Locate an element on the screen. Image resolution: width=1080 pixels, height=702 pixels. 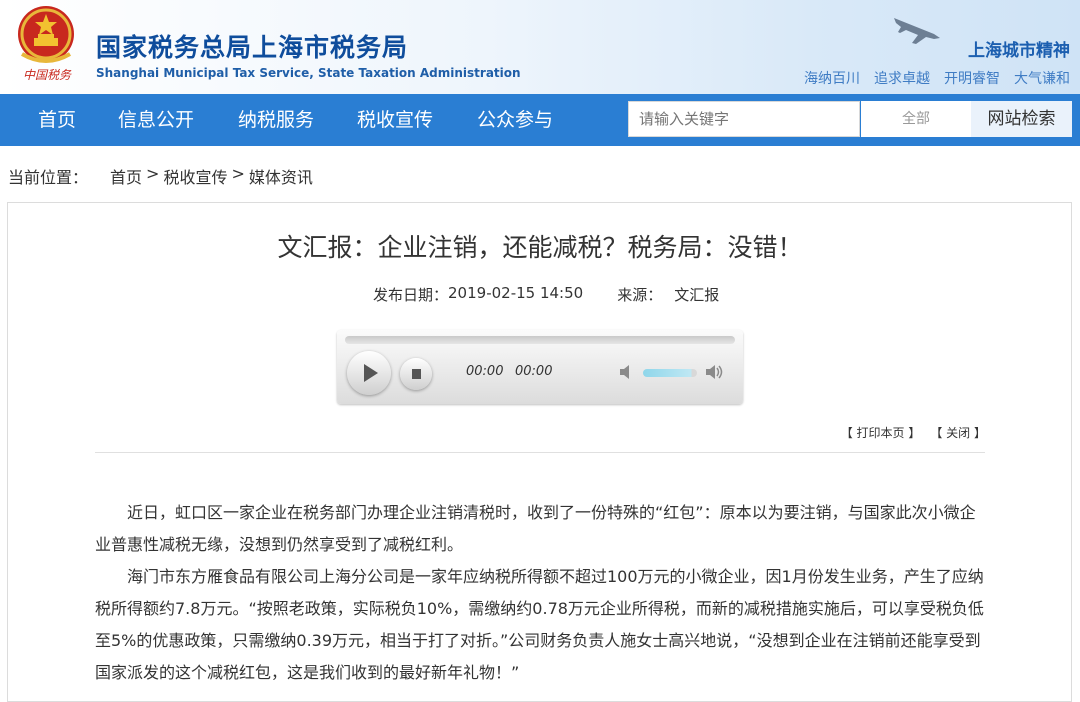
mute-icon is located at coordinates (628, 372).